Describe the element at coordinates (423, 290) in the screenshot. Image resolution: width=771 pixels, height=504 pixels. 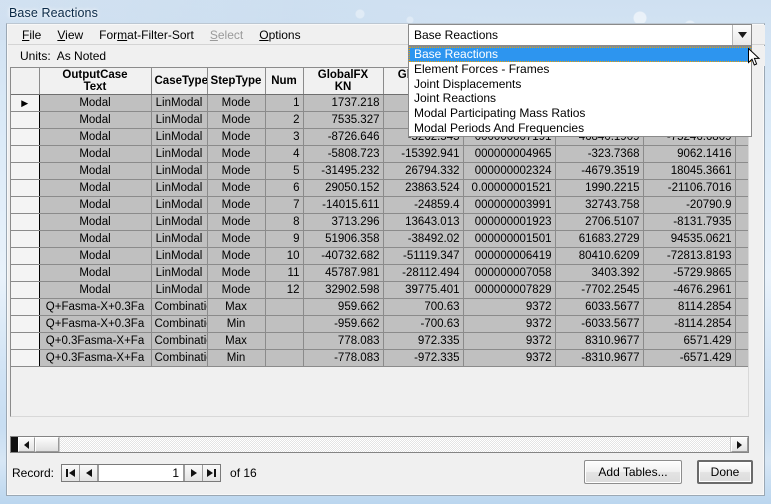
I see `table-cell: 39775.401` at that location.